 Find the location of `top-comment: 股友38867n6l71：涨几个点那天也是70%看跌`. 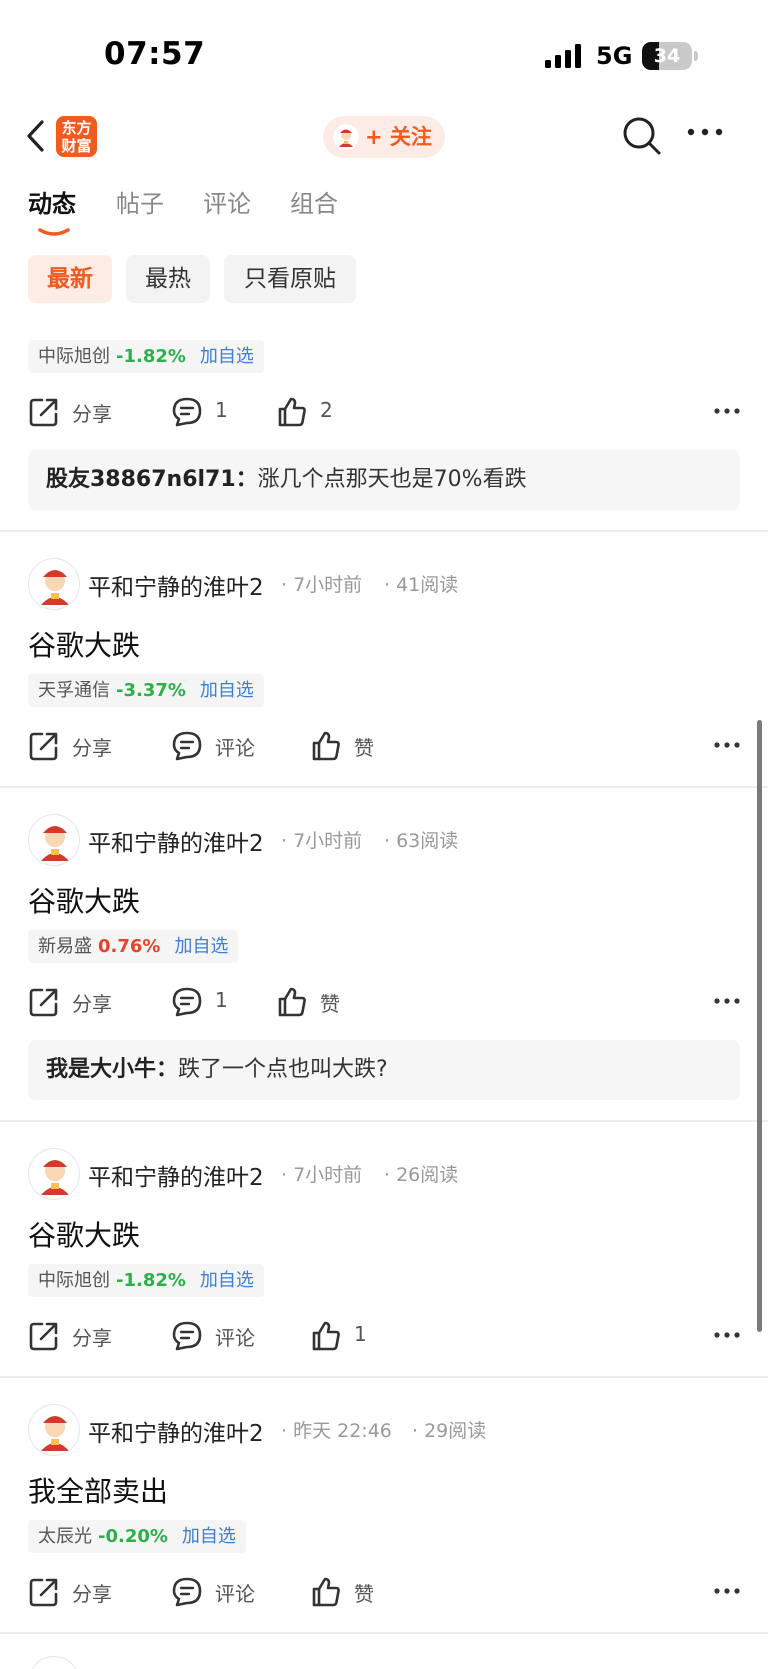

top-comment: 股友38867n6l71：涨几个点那天也是70%看跌 is located at coordinates (384, 480).